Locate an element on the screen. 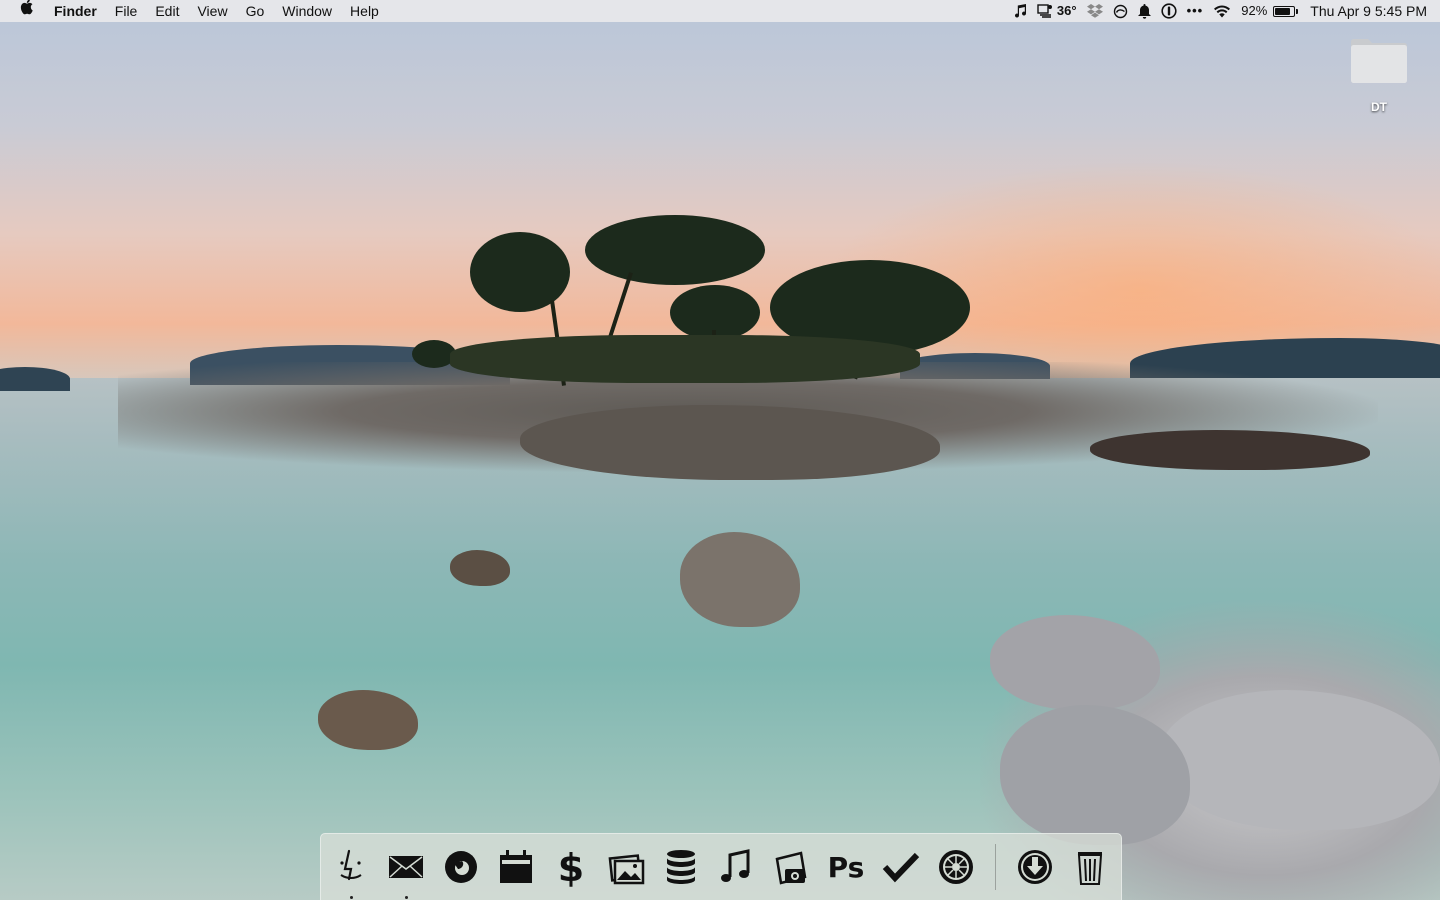 Image resolution: width=1440 pixels, height=900 pixels. dollar-icon: $ is located at coordinates (571, 867).